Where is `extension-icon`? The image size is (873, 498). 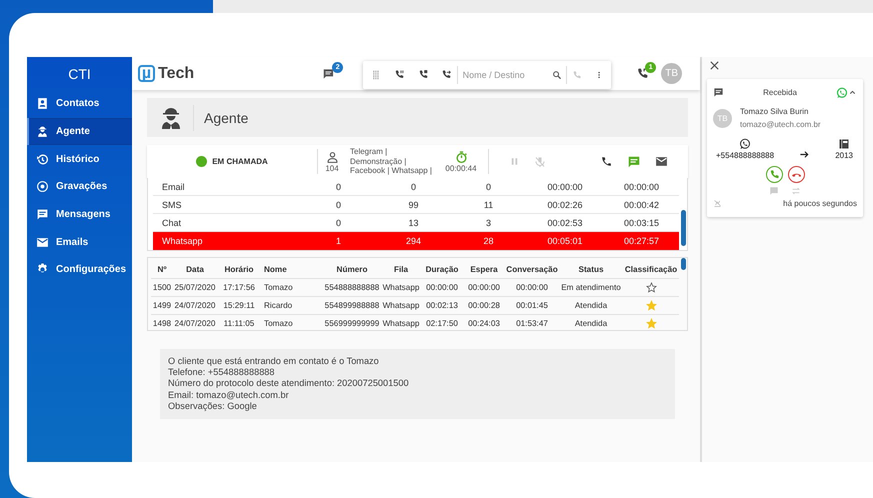 extension-icon is located at coordinates (844, 144).